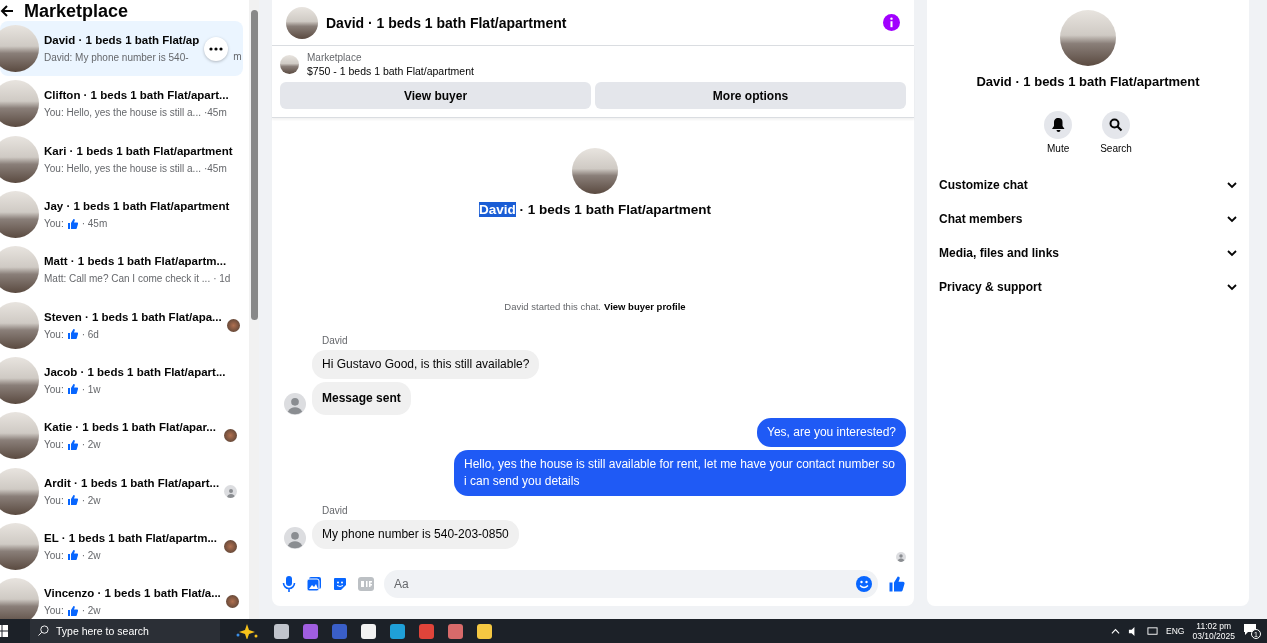 This screenshot has height=643, width=1267. What do you see at coordinates (1088, 219) in the screenshot?
I see `details-section-toggle: Chat members` at bounding box center [1088, 219].